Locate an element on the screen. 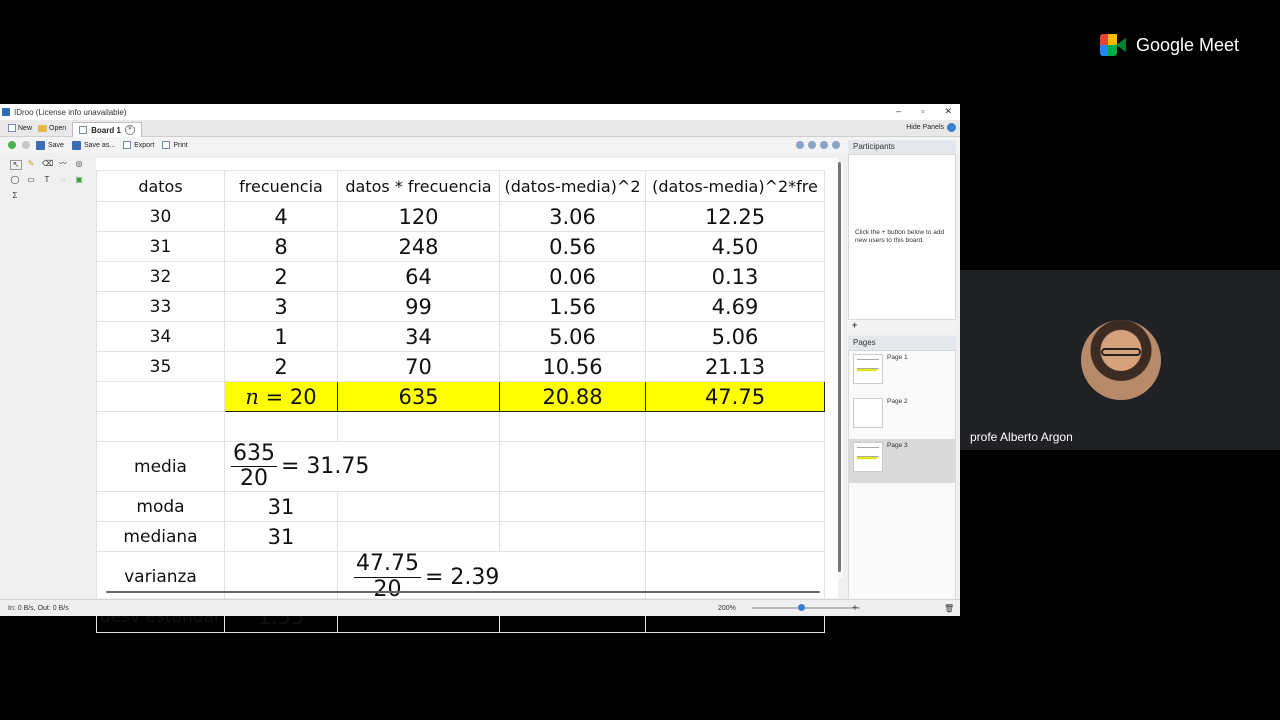 The height and width of the screenshot is (720, 1280). rectangle-tool-icon: ▭ is located at coordinates (31, 180).